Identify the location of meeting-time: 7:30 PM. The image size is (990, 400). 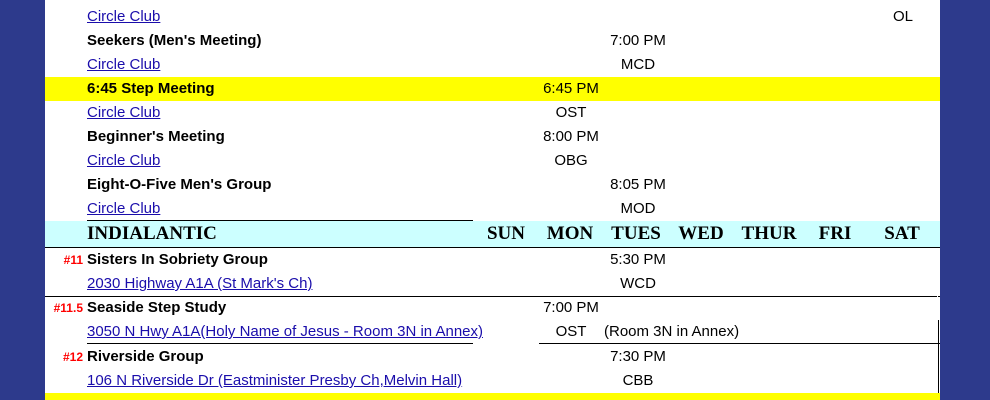
(638, 356).